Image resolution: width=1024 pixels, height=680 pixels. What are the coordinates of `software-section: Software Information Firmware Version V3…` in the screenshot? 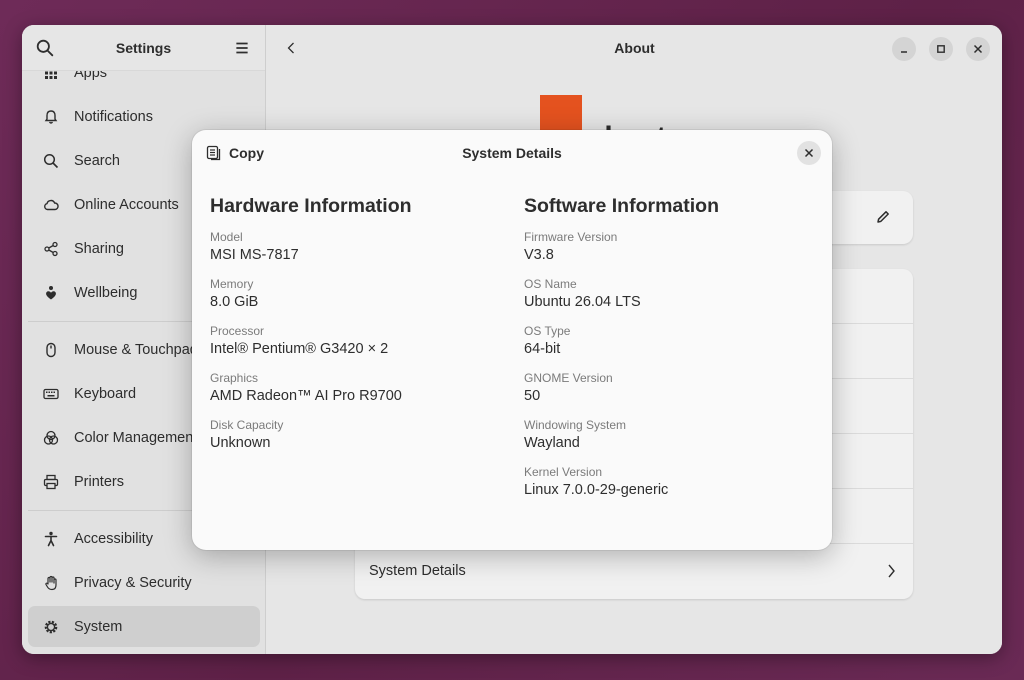 It's located at (669, 353).